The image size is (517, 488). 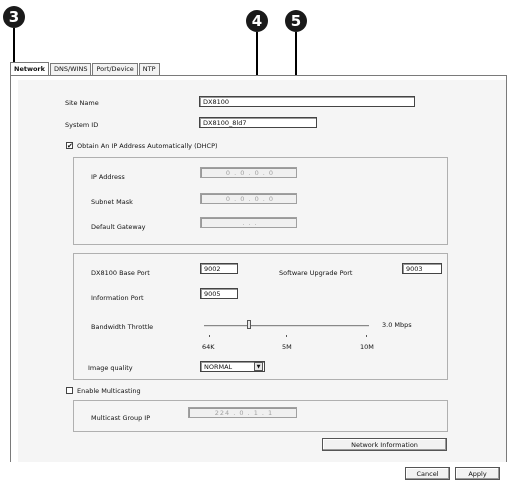 I want to click on chevron-down-icon: ▼, so click(x=258, y=366).